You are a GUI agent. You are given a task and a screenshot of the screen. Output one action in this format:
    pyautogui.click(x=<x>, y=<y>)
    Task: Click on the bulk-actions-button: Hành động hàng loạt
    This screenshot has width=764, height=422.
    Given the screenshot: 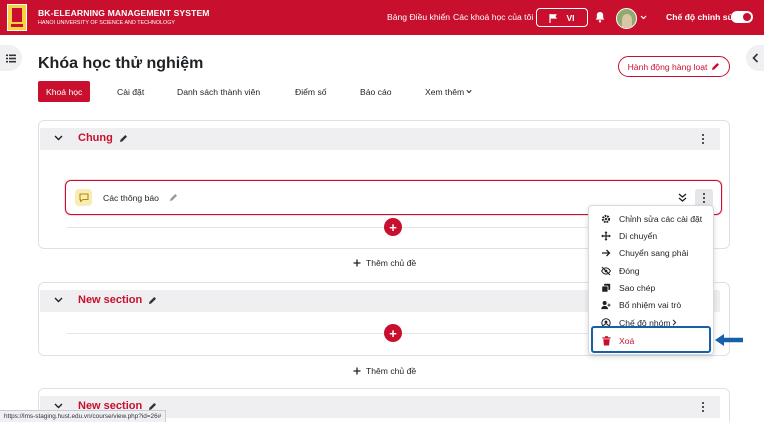 What is the action you would take?
    pyautogui.click(x=674, y=66)
    